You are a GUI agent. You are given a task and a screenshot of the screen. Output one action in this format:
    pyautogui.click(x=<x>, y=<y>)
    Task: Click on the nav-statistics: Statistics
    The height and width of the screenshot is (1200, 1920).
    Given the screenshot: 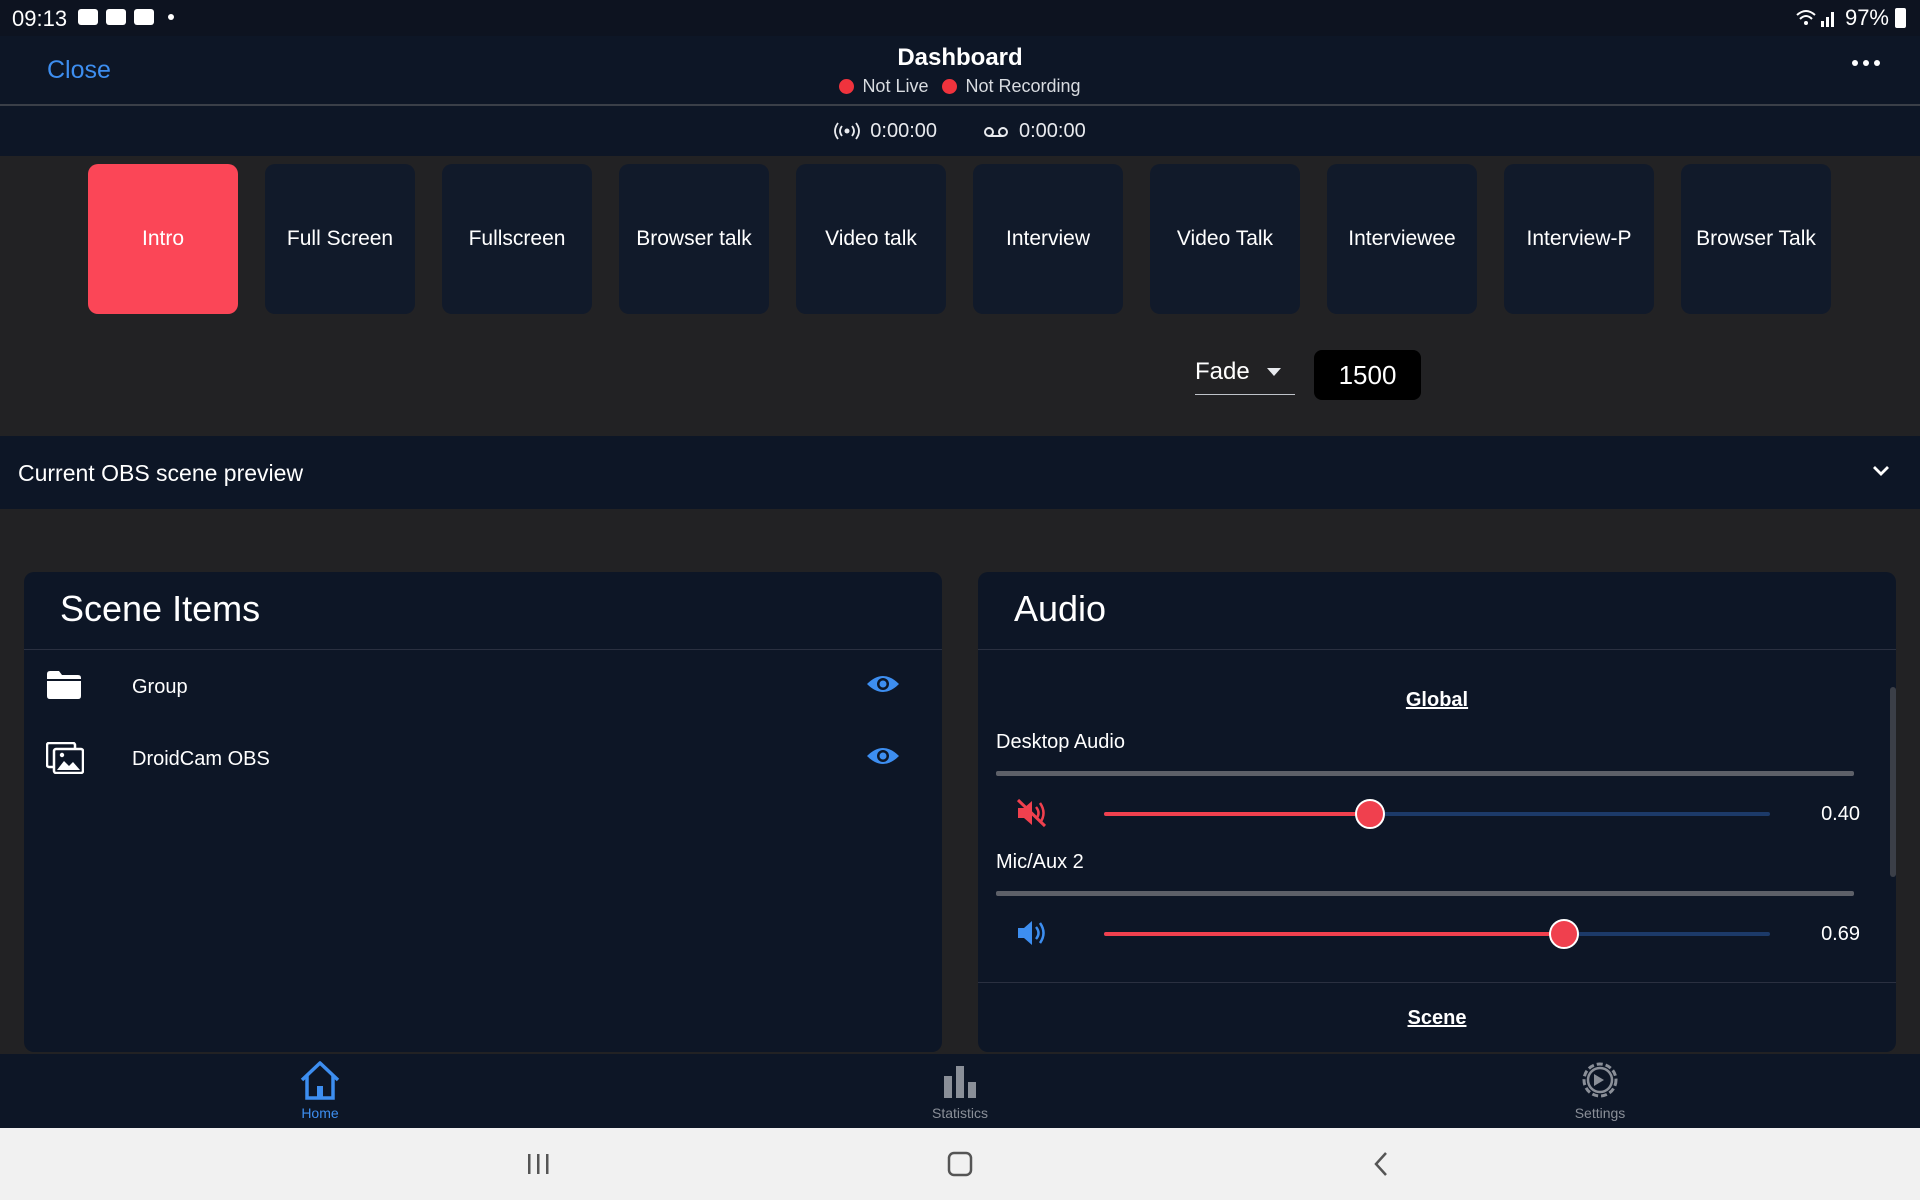 What is the action you would take?
    pyautogui.click(x=960, y=1091)
    